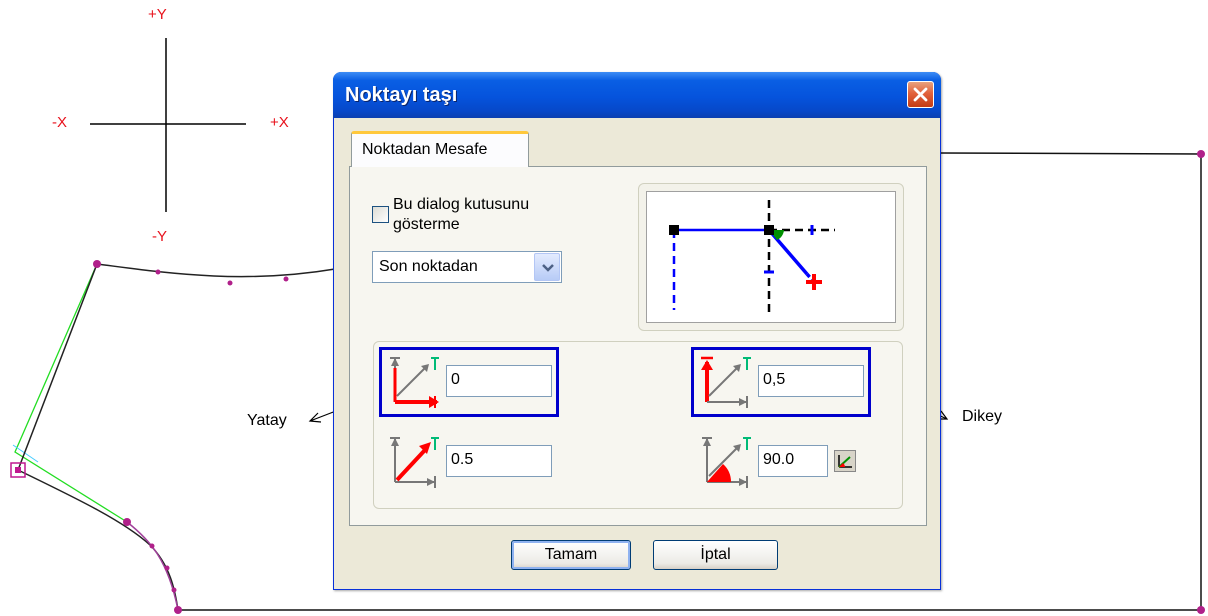 This screenshot has width=1208, height=616. I want to click on pattern-bottom-curve-overlay, so click(152, 566).